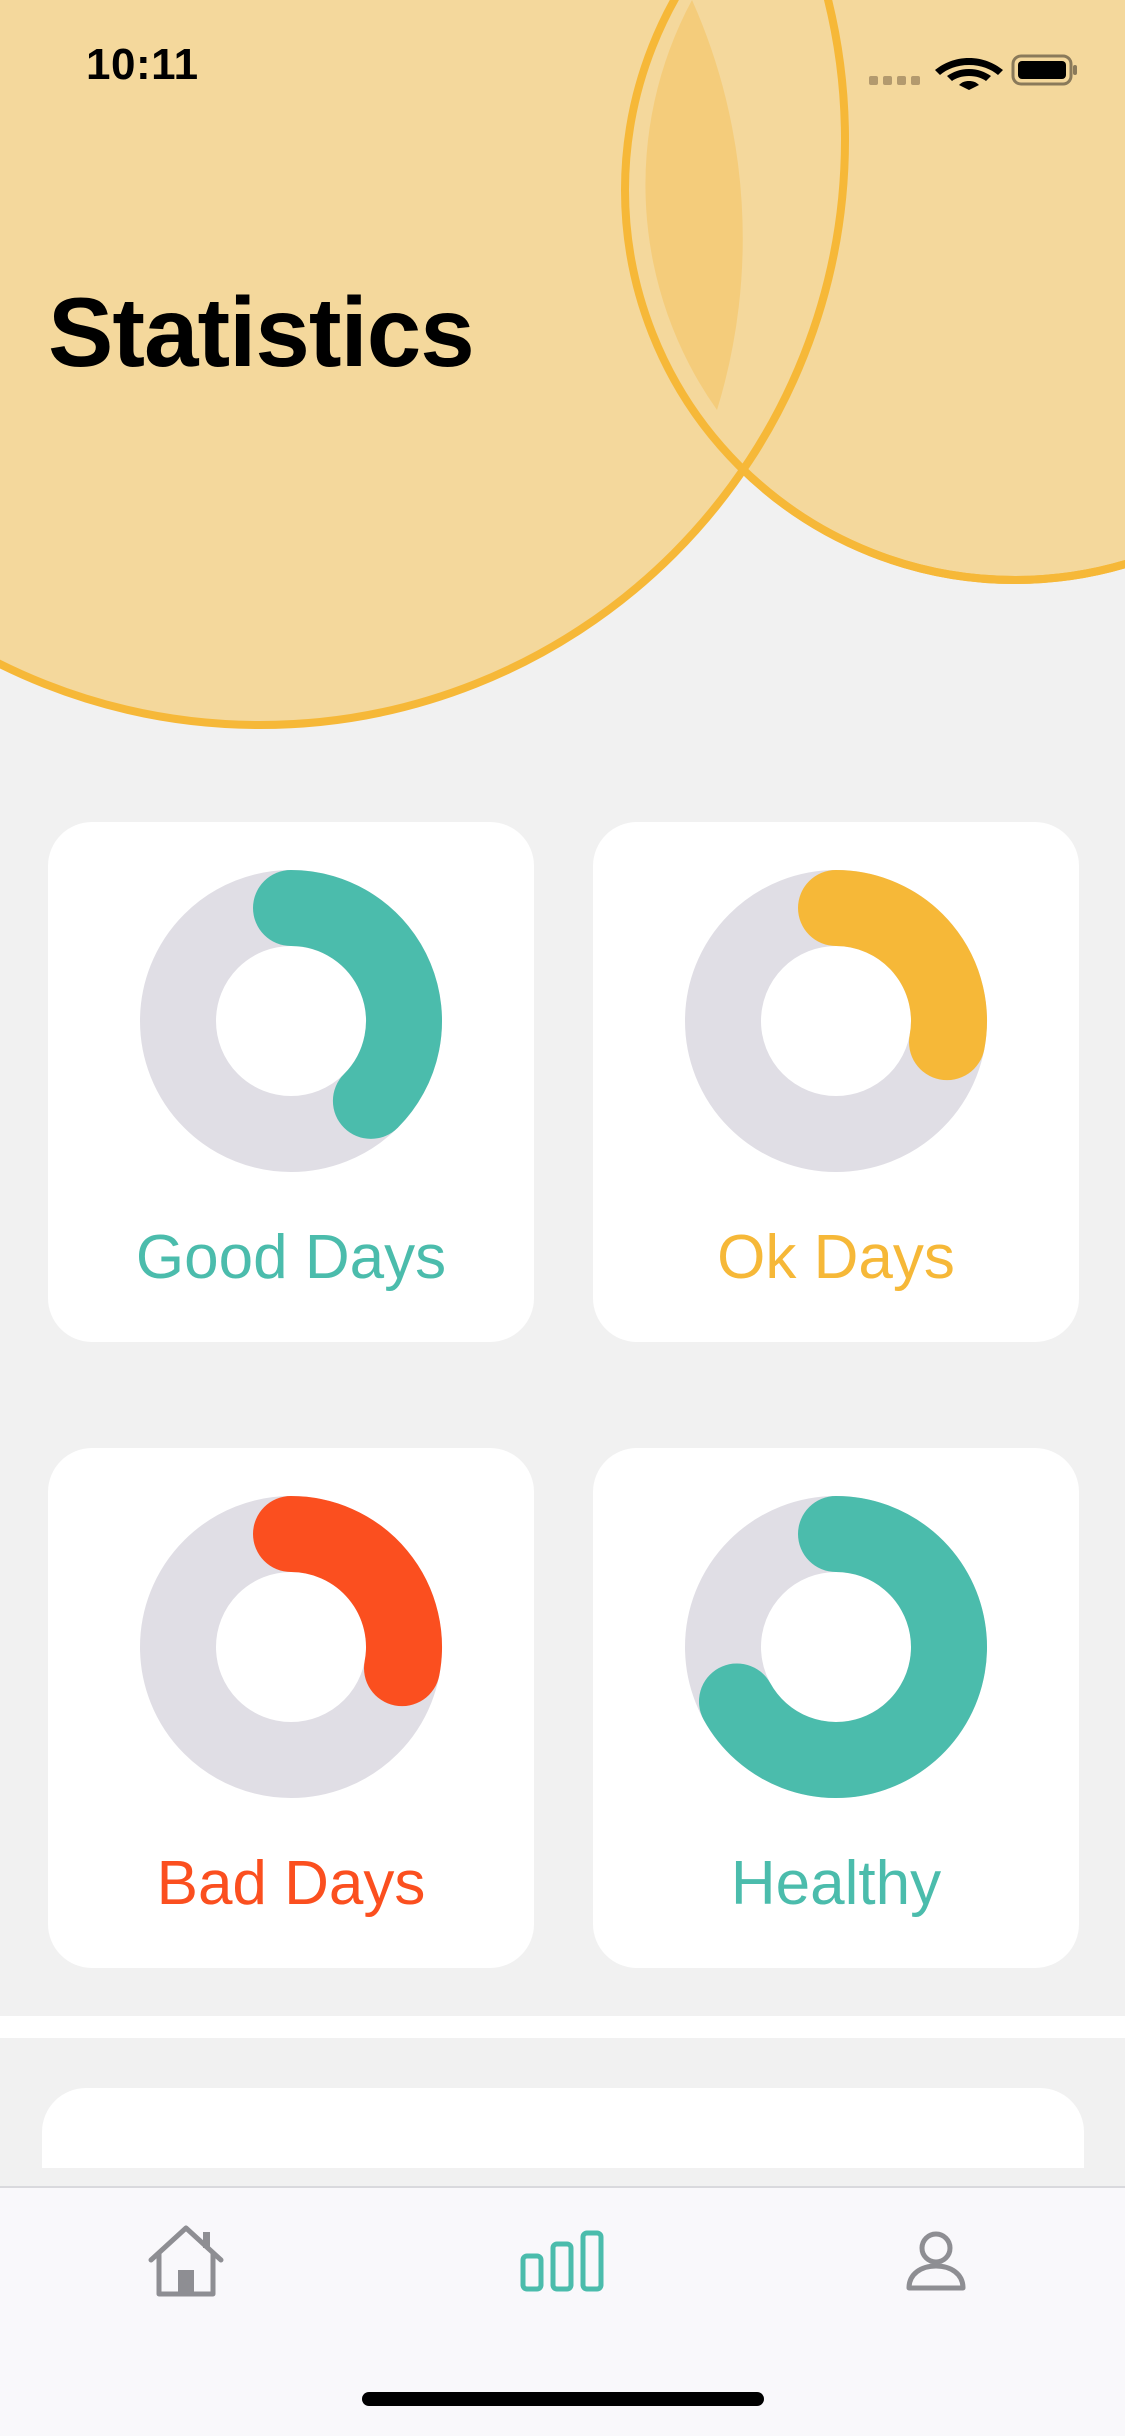 Image resolution: width=1125 pixels, height=2436 pixels. Describe the element at coordinates (563, 2128) in the screenshot. I see `partial-card` at that location.